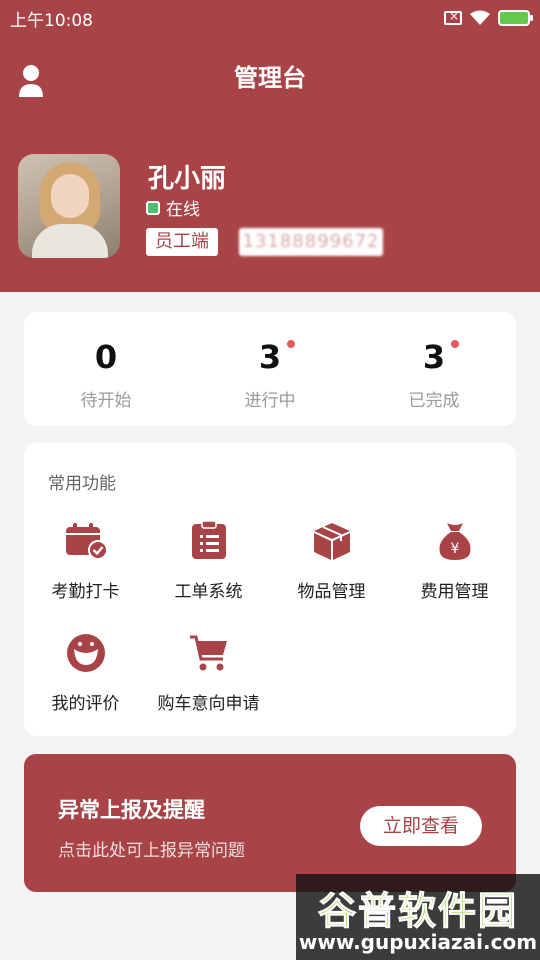 The height and width of the screenshot is (960, 540). I want to click on function-label: 考勤打卡, so click(85, 592).